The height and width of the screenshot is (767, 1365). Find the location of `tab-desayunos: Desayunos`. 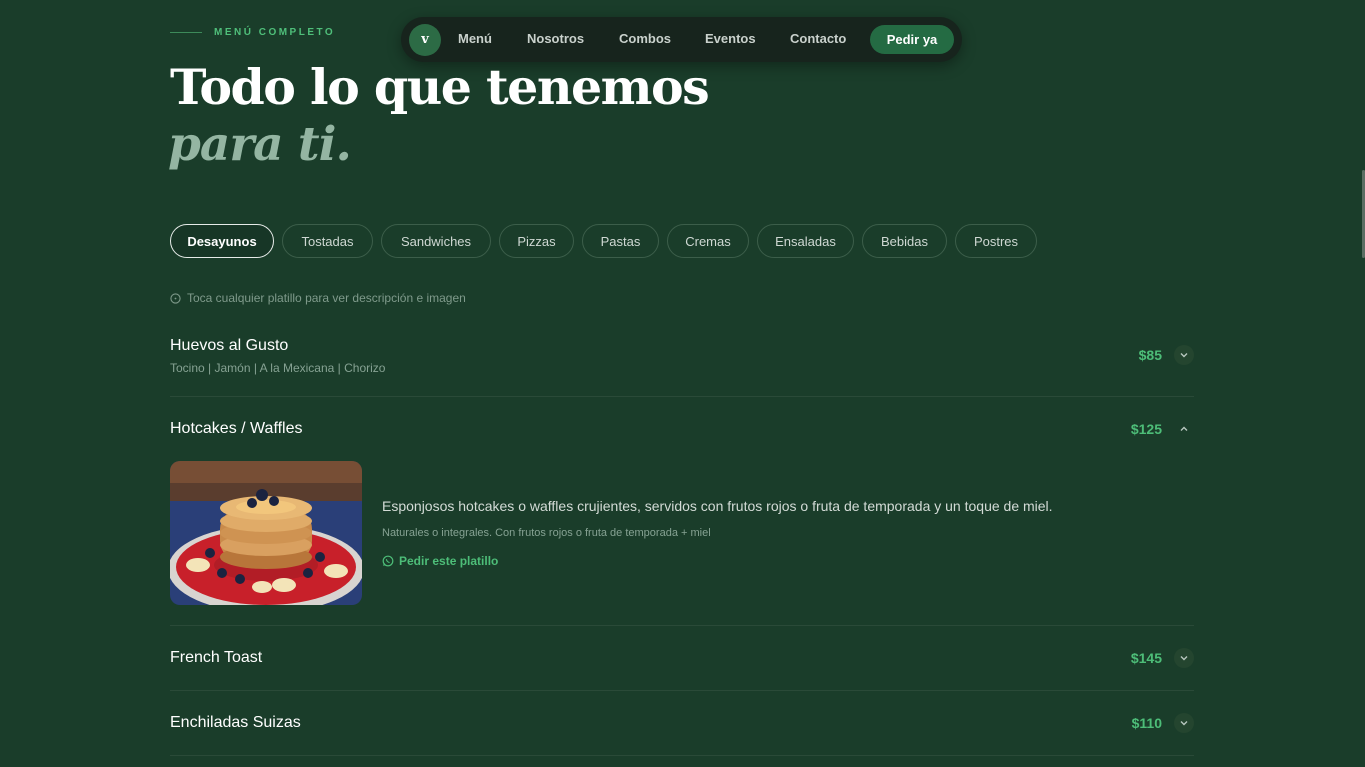

tab-desayunos: Desayunos is located at coordinates (222, 241).